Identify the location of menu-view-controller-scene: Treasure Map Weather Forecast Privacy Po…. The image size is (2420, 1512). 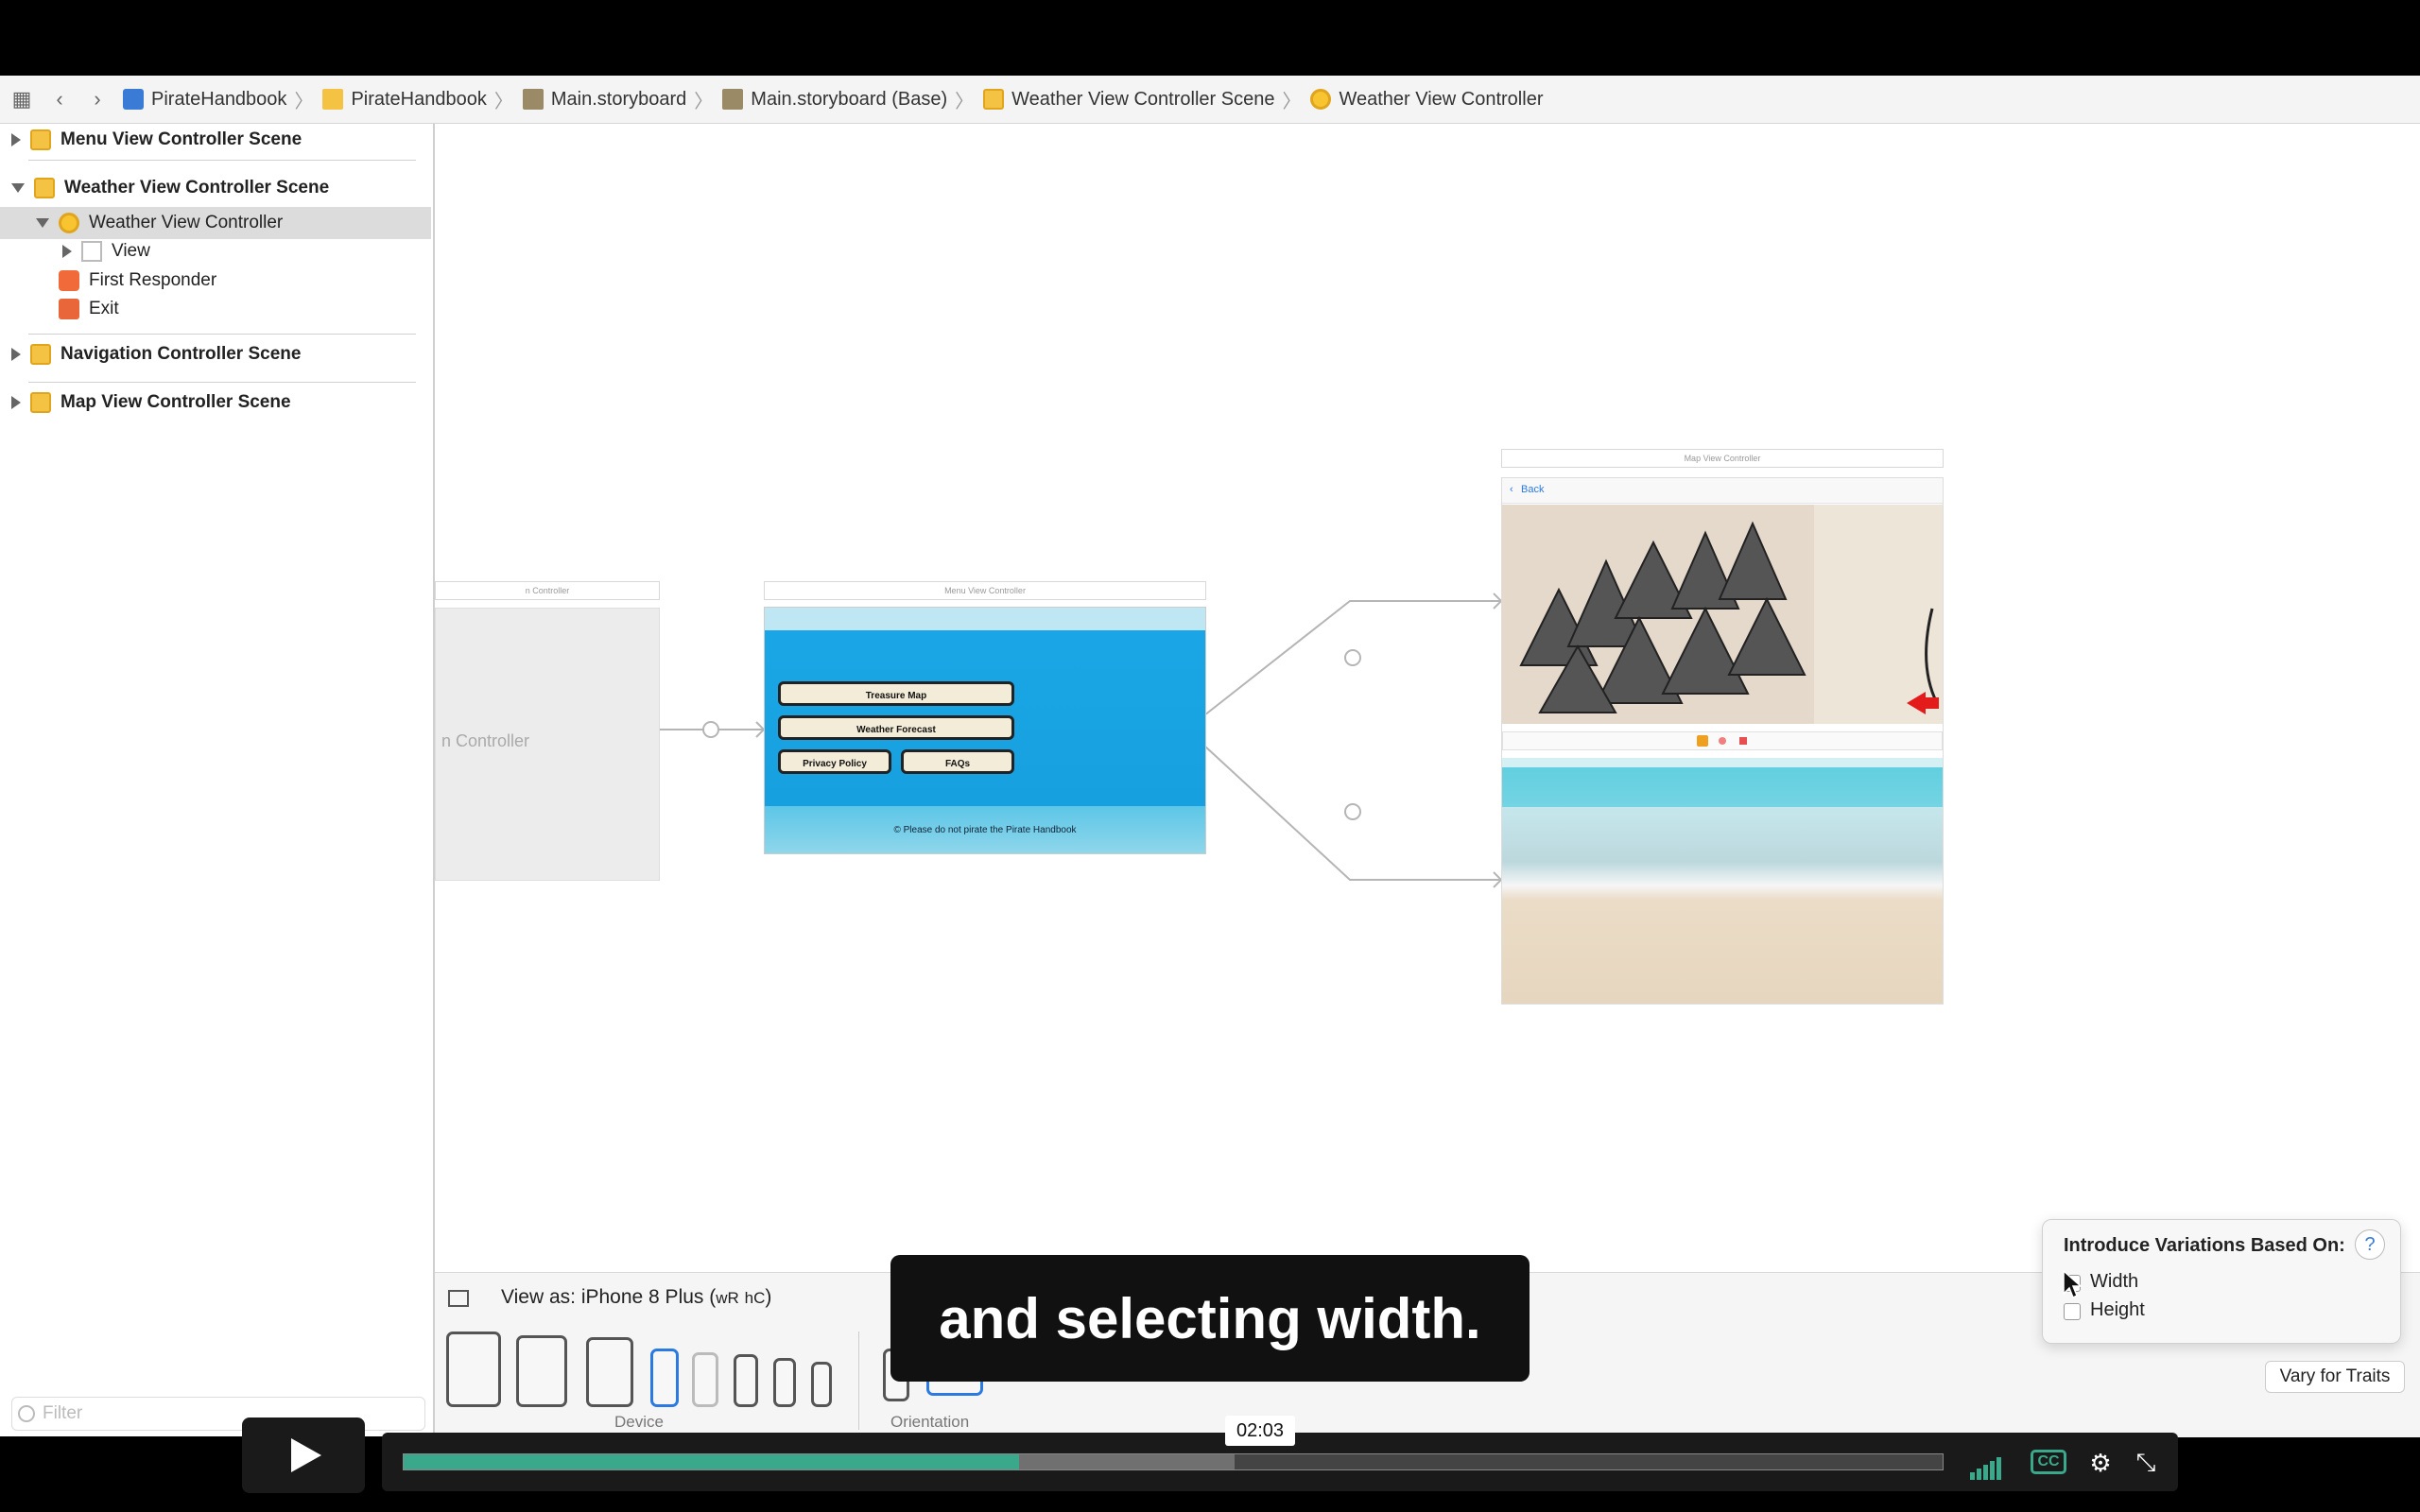
(985, 730).